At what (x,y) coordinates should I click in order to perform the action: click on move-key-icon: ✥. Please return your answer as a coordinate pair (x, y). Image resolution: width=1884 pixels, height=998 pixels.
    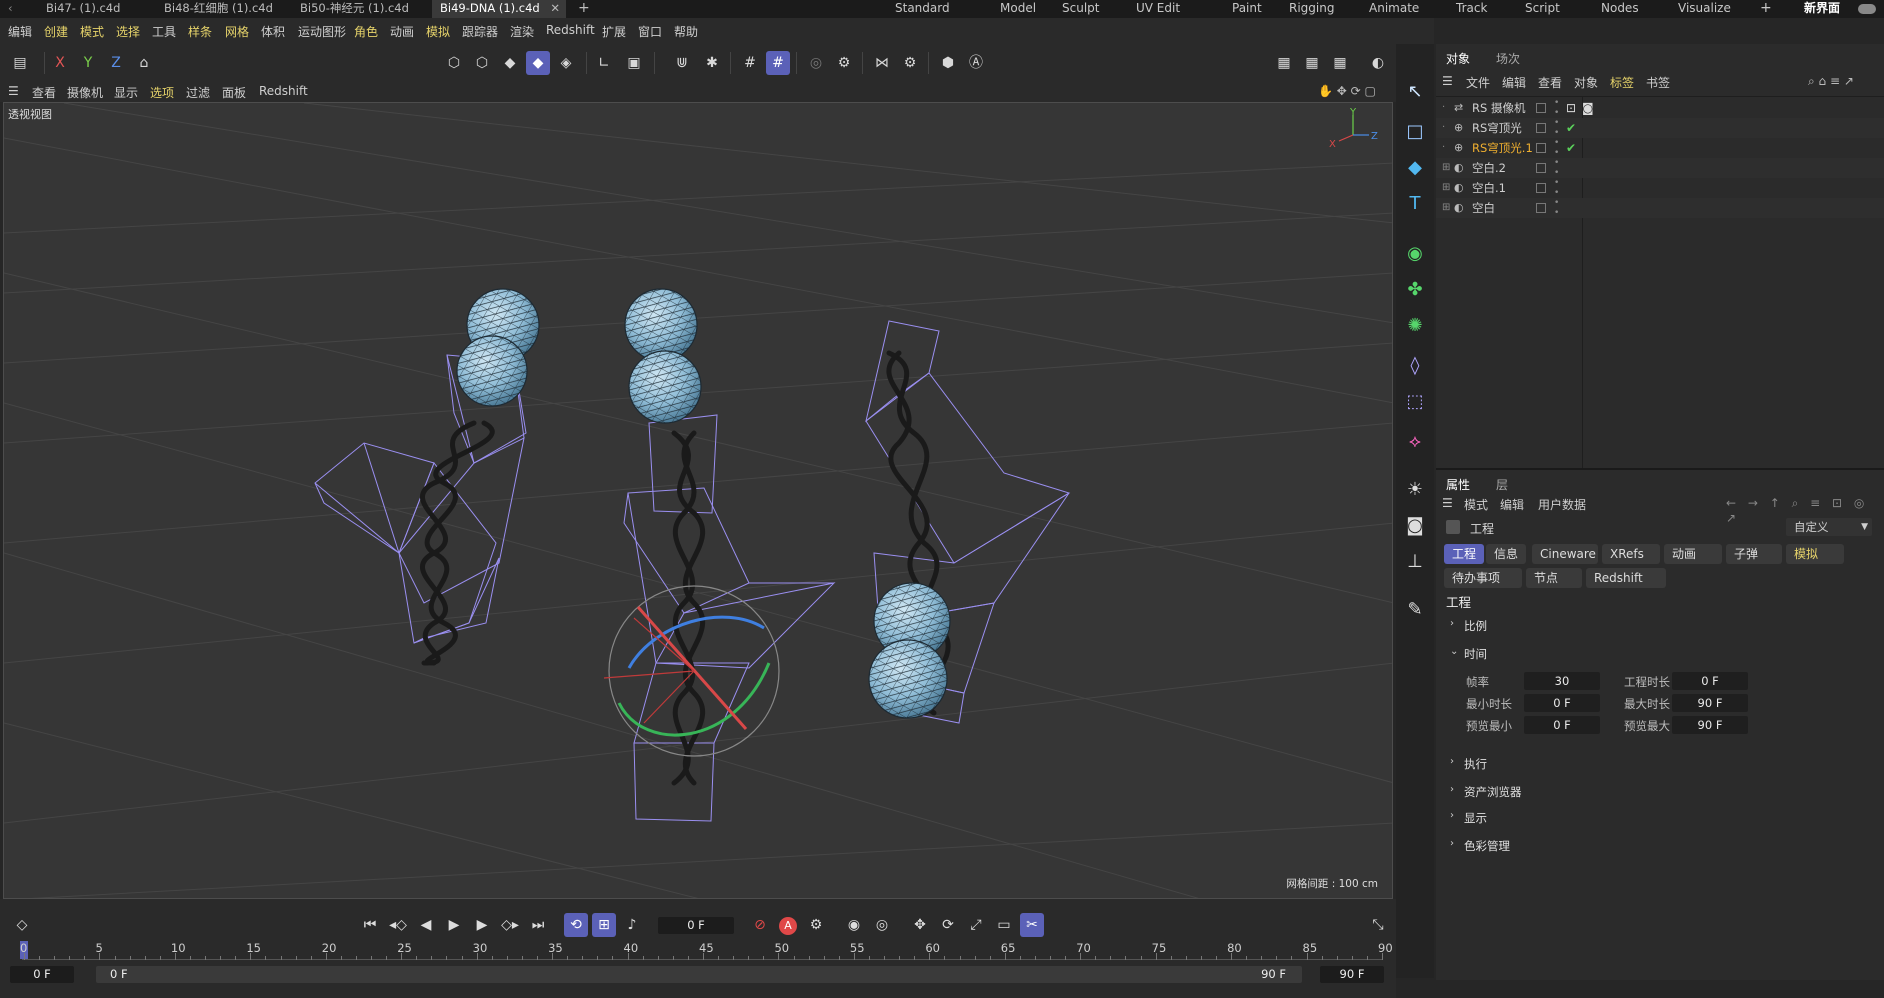
    Looking at the image, I should click on (920, 925).